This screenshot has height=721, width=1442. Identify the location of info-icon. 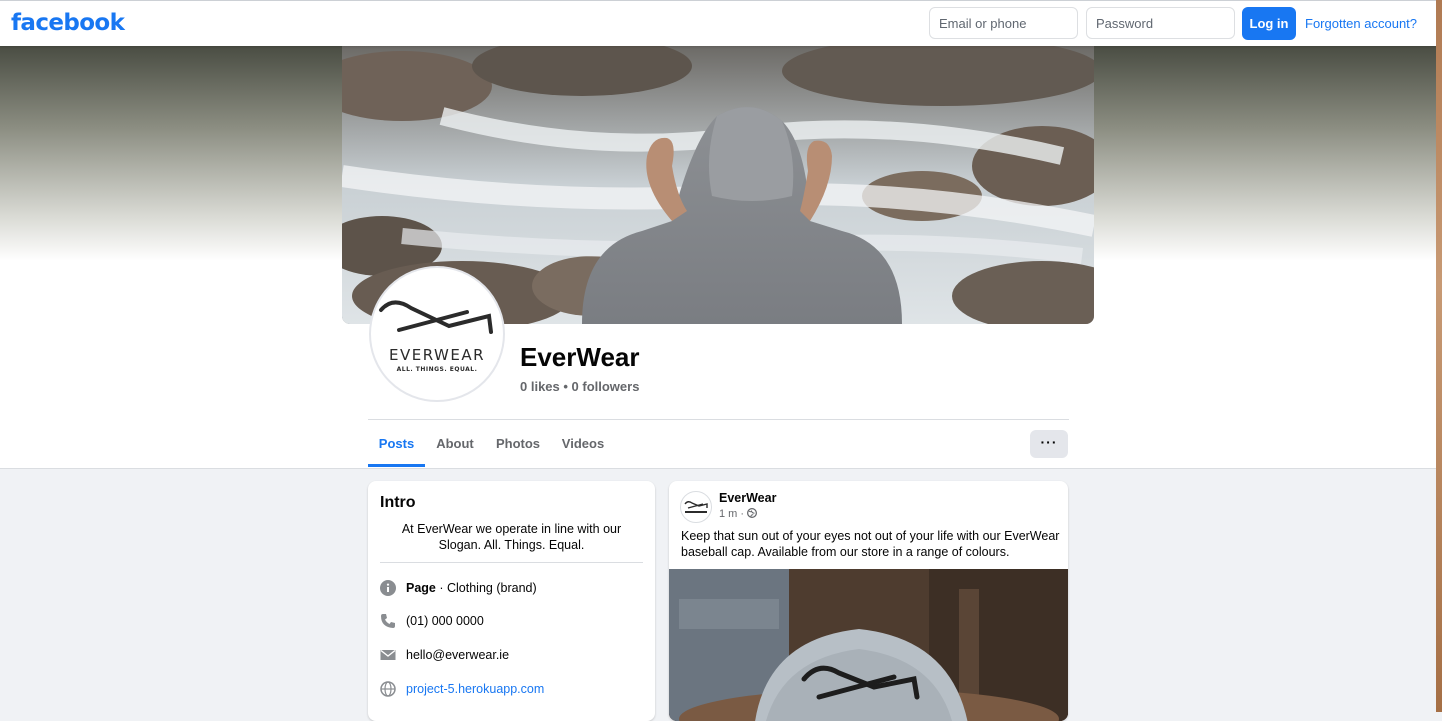
(388, 588).